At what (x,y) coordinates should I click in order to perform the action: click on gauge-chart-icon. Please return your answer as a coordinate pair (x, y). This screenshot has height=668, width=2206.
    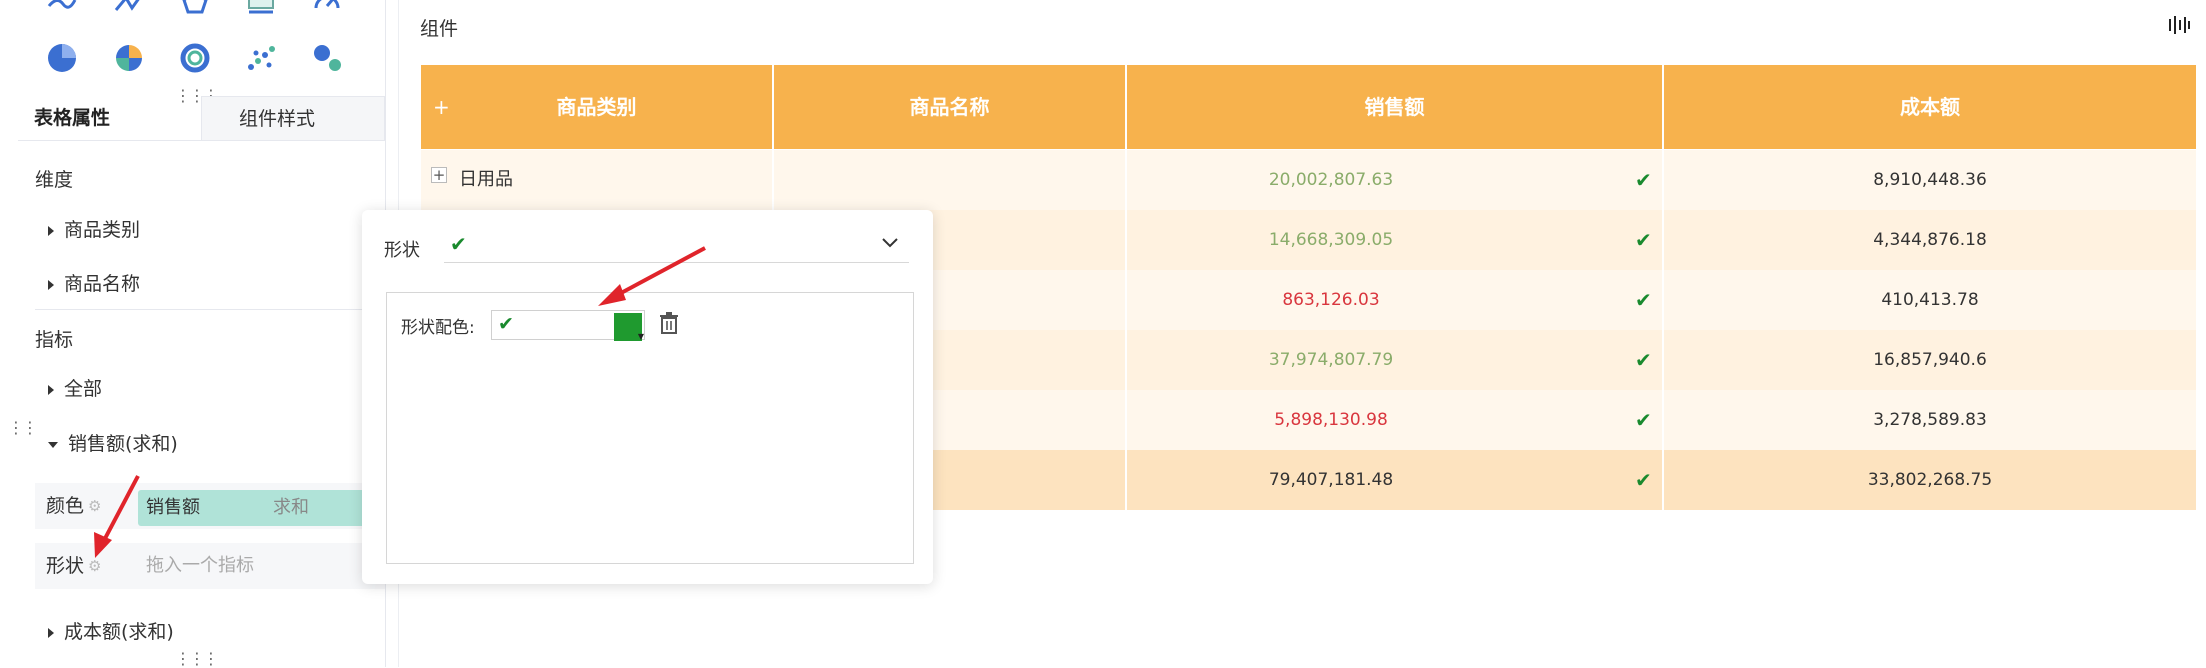
    Looking at the image, I should click on (327, 10).